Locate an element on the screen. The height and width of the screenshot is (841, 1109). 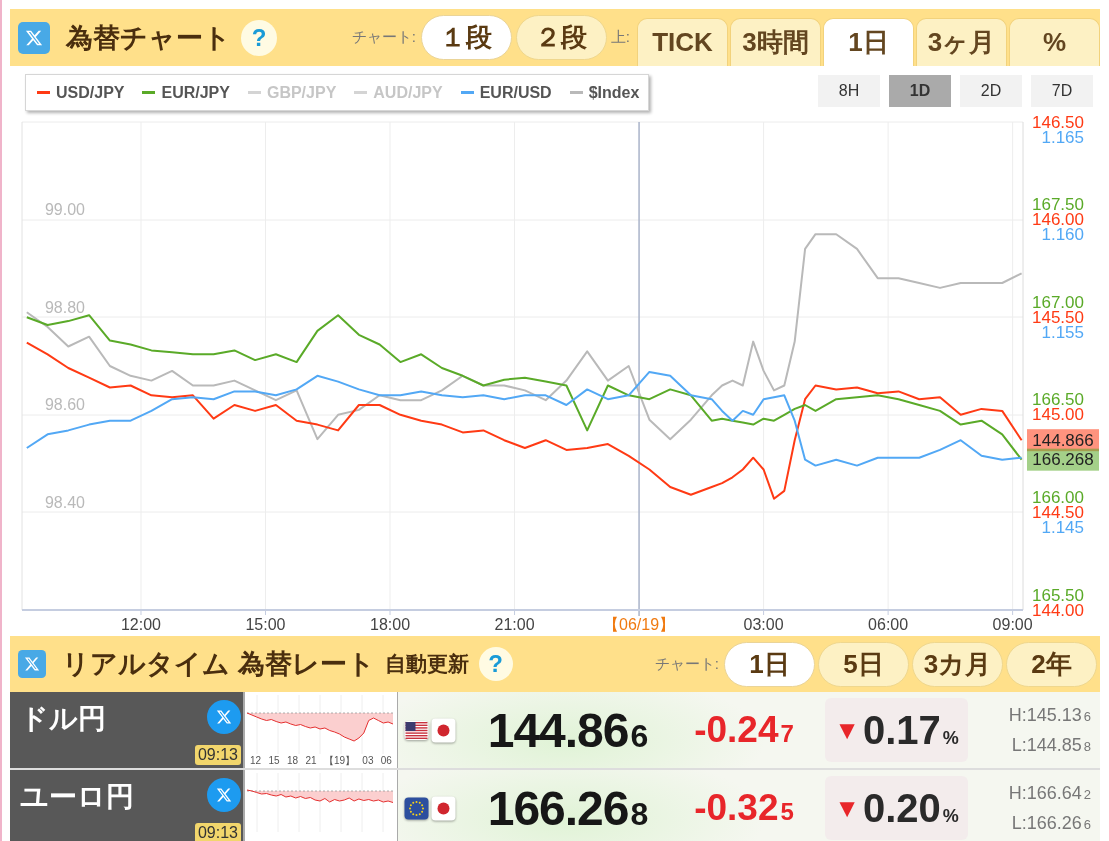
axis-label: 09:00 is located at coordinates (1012, 624).